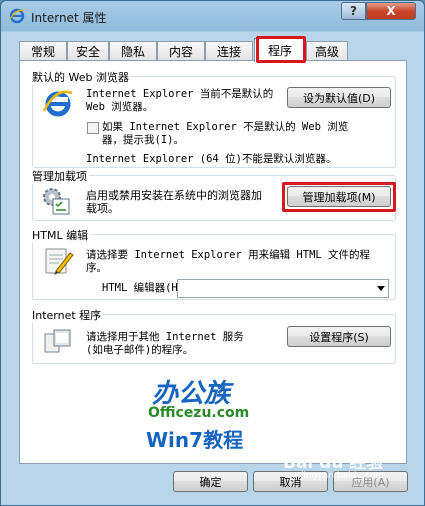 The width and height of the screenshot is (425, 506). What do you see at coordinates (333, 463) in the screenshot?
I see `baidu-watermark: Bai du 经验` at bounding box center [333, 463].